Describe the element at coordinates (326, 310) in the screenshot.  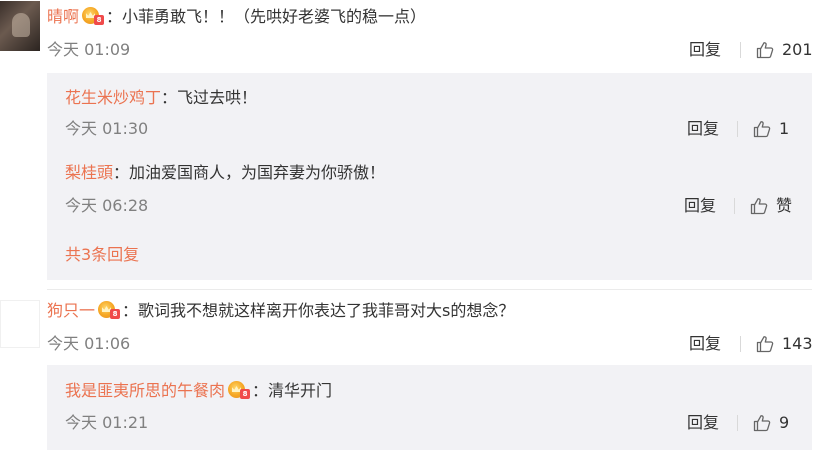
I see `comment-text: 歌词我不想就这样离开你表达了我菲哥对大s的想念？` at that location.